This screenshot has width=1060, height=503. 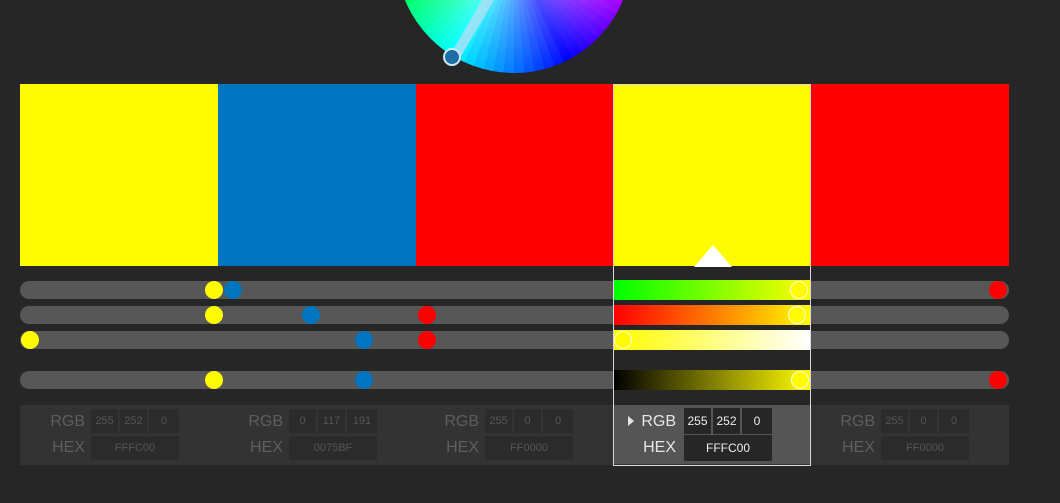 I want to click on saturation-slider, so click(x=514, y=315).